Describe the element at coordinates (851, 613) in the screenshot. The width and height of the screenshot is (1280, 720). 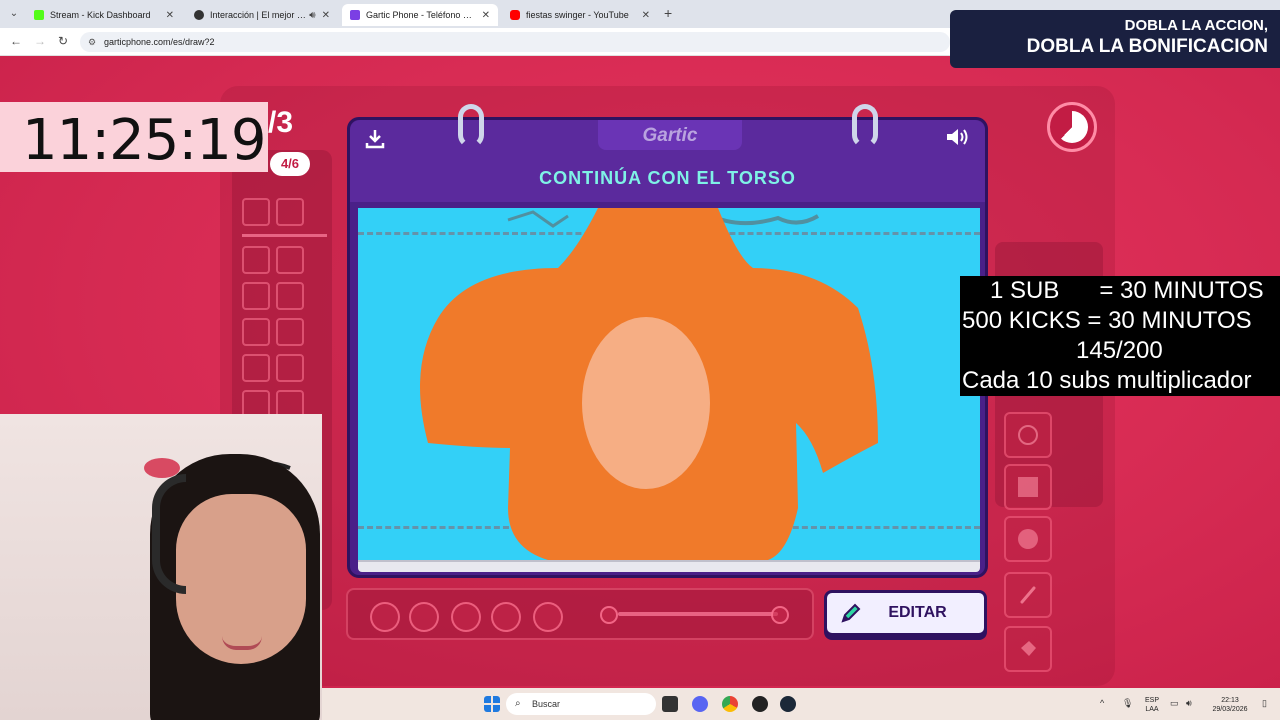
I see `pencil-icon` at that location.